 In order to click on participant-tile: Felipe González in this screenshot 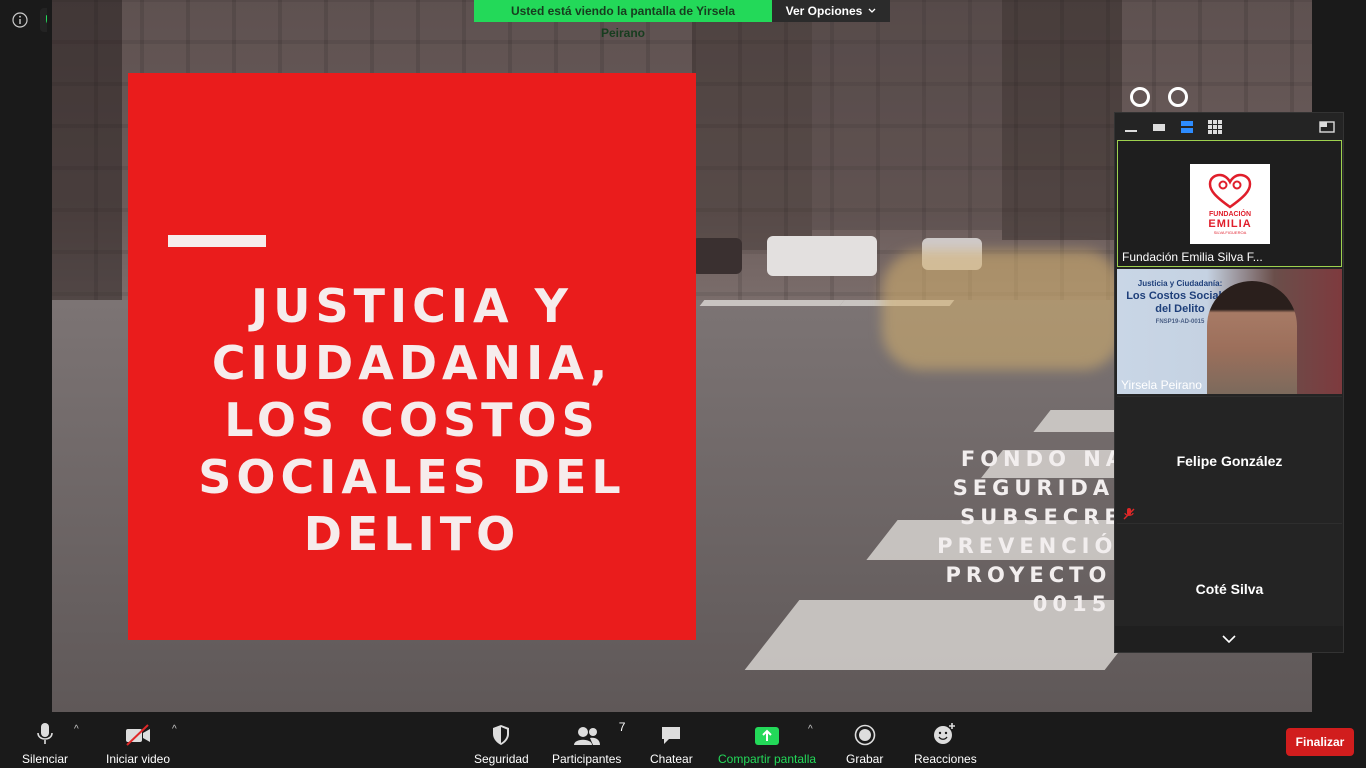, I will do `click(1229, 458)`.